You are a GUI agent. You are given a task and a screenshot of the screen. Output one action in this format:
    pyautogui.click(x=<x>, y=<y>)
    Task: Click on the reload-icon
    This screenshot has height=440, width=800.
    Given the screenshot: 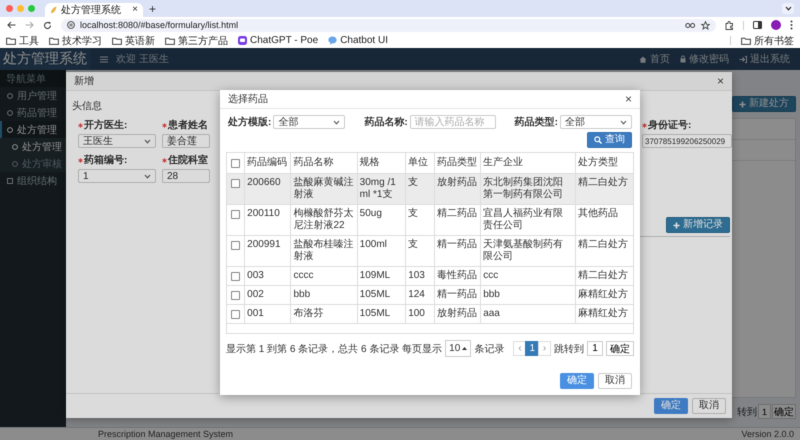 What is the action you would take?
    pyautogui.click(x=47, y=25)
    